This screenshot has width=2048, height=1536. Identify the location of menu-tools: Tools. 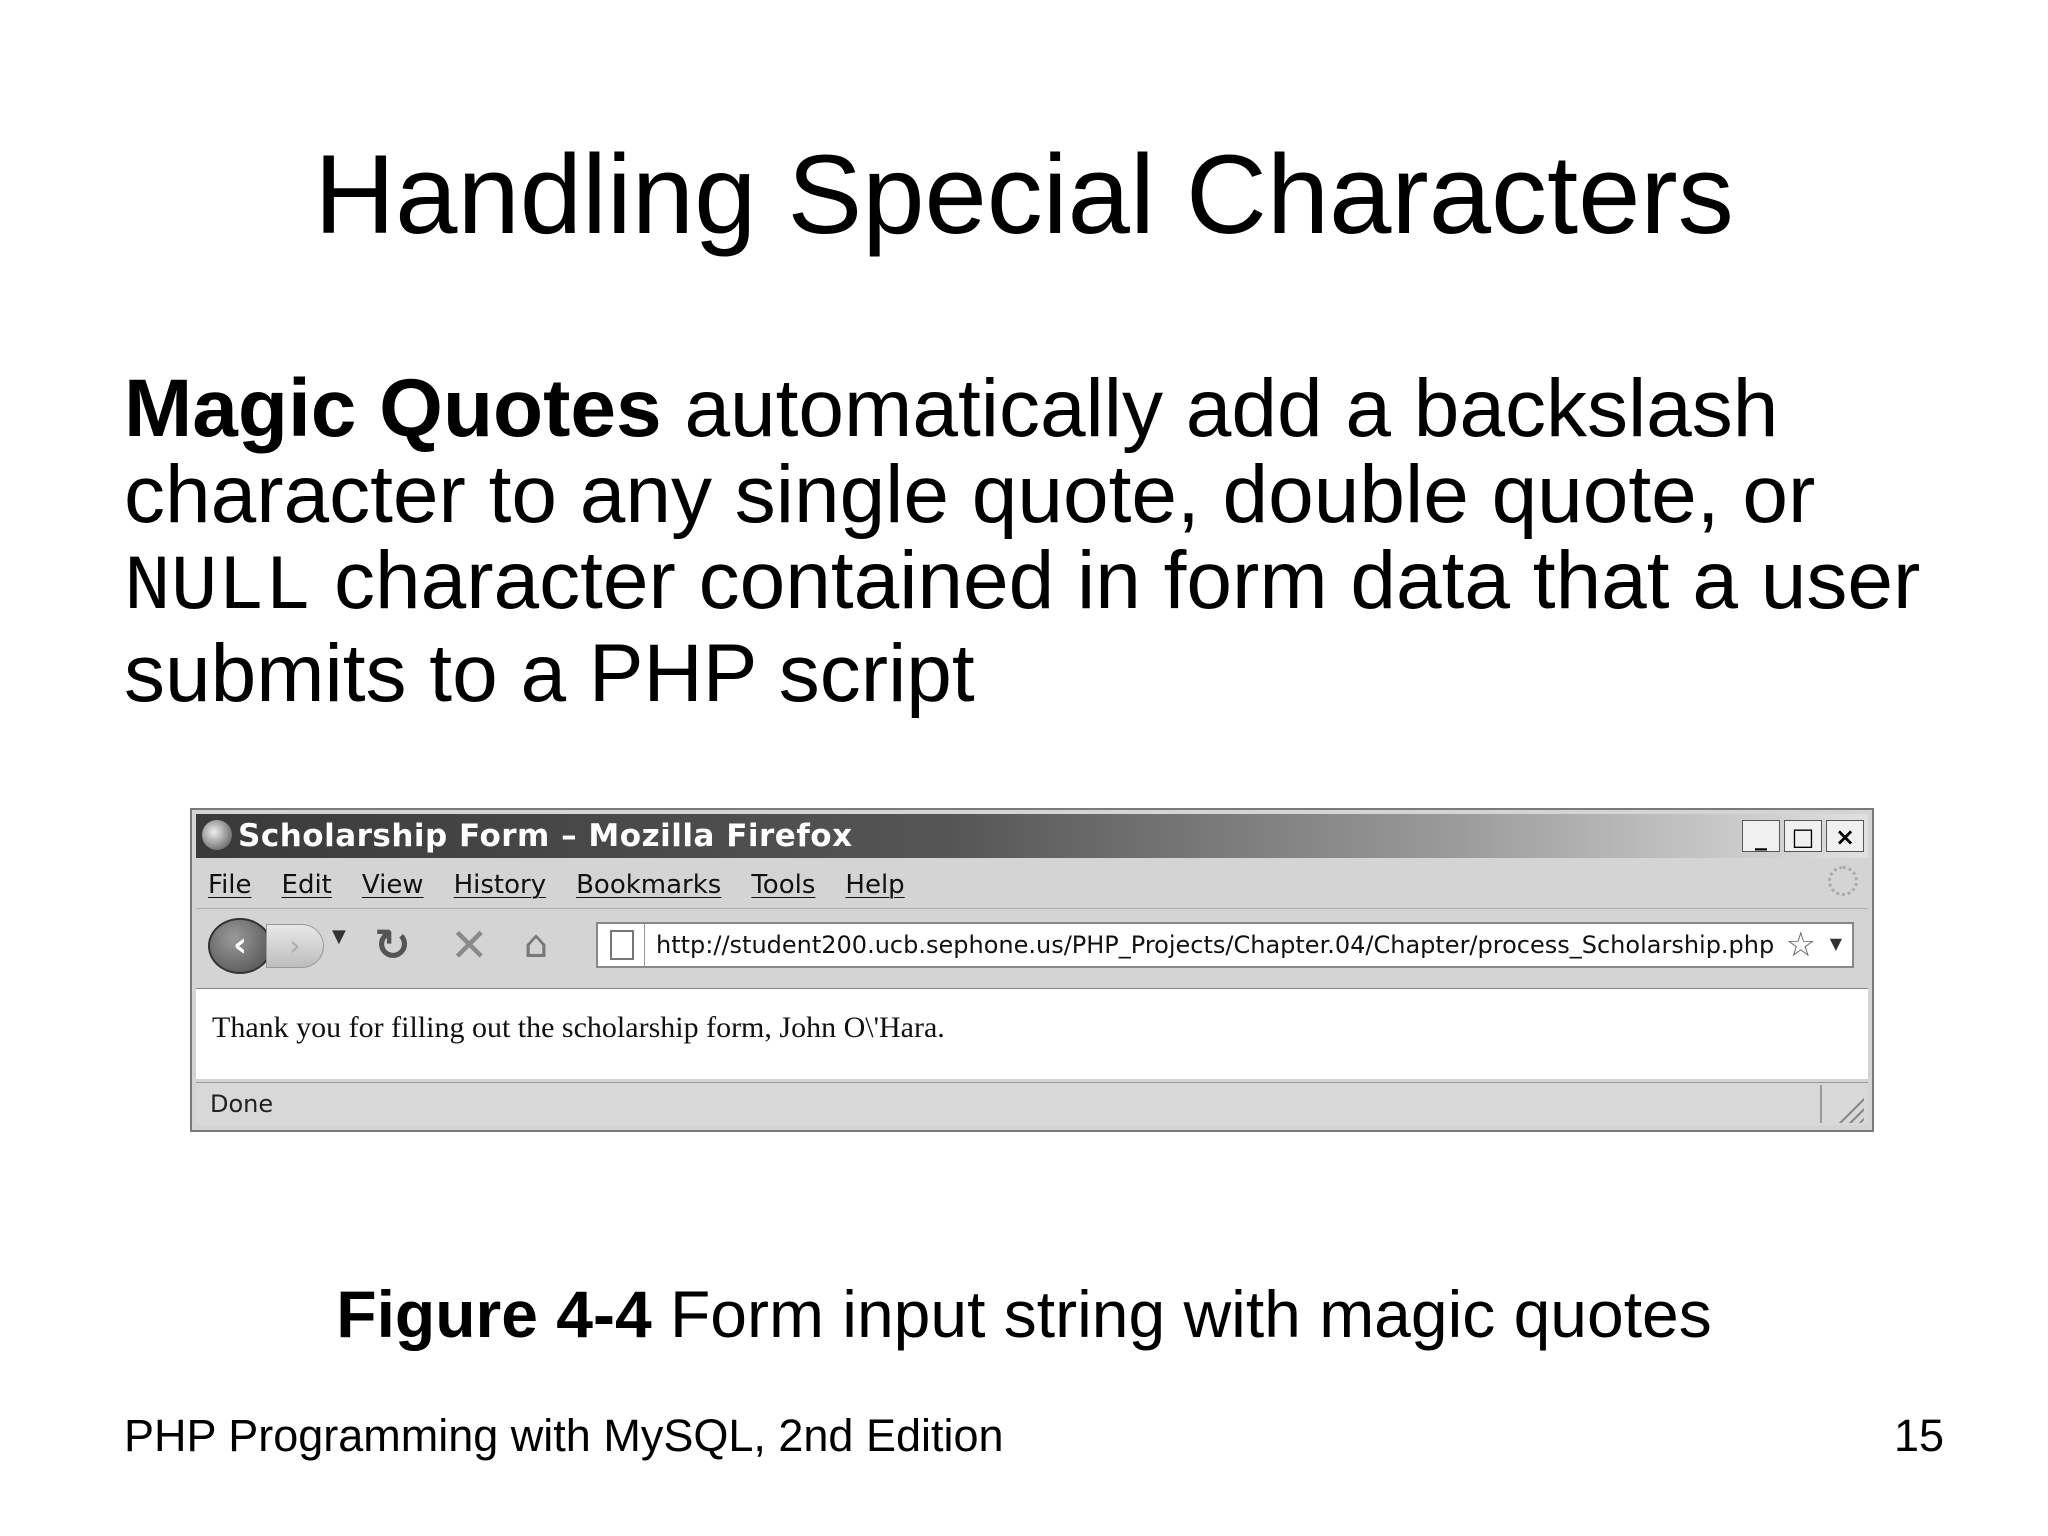
(783, 885).